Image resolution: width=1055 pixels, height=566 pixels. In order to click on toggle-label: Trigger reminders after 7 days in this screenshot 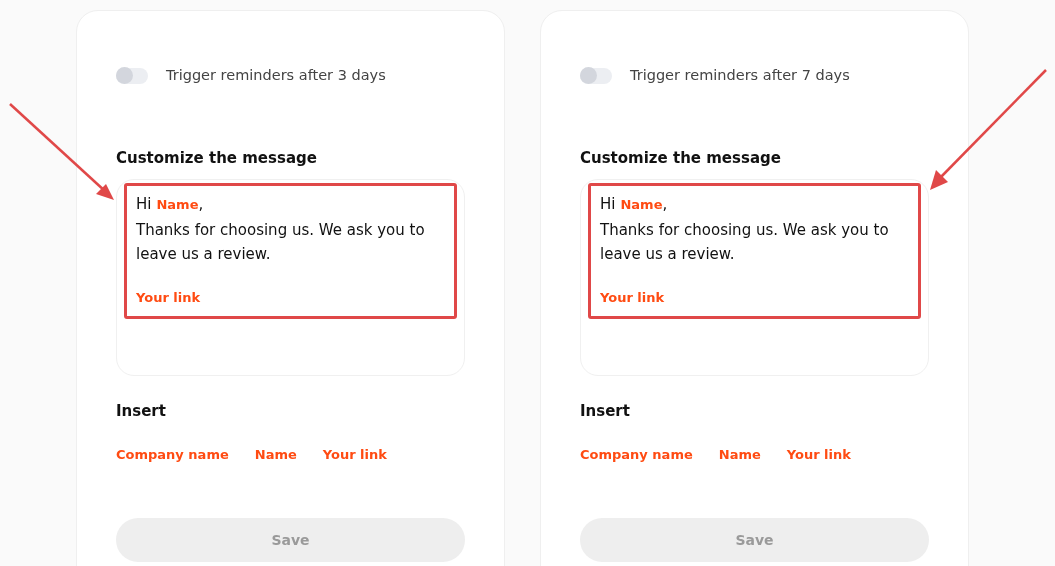, I will do `click(740, 75)`.